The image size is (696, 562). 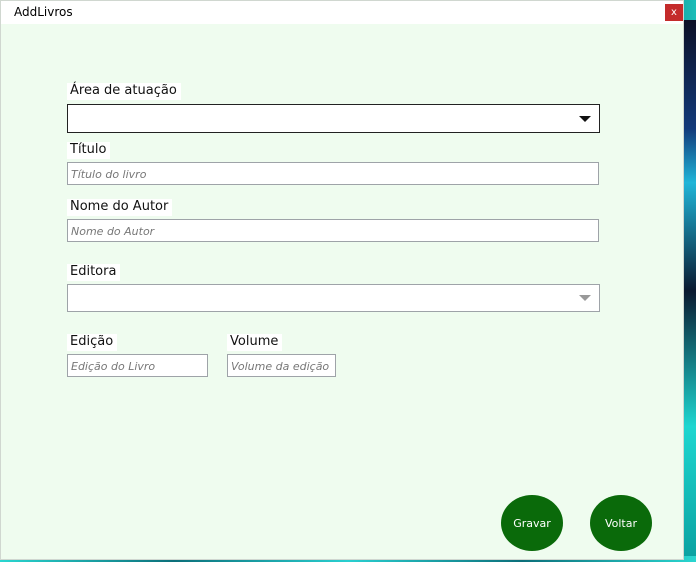 I want to click on voltar-button: Voltar, so click(x=621, y=523).